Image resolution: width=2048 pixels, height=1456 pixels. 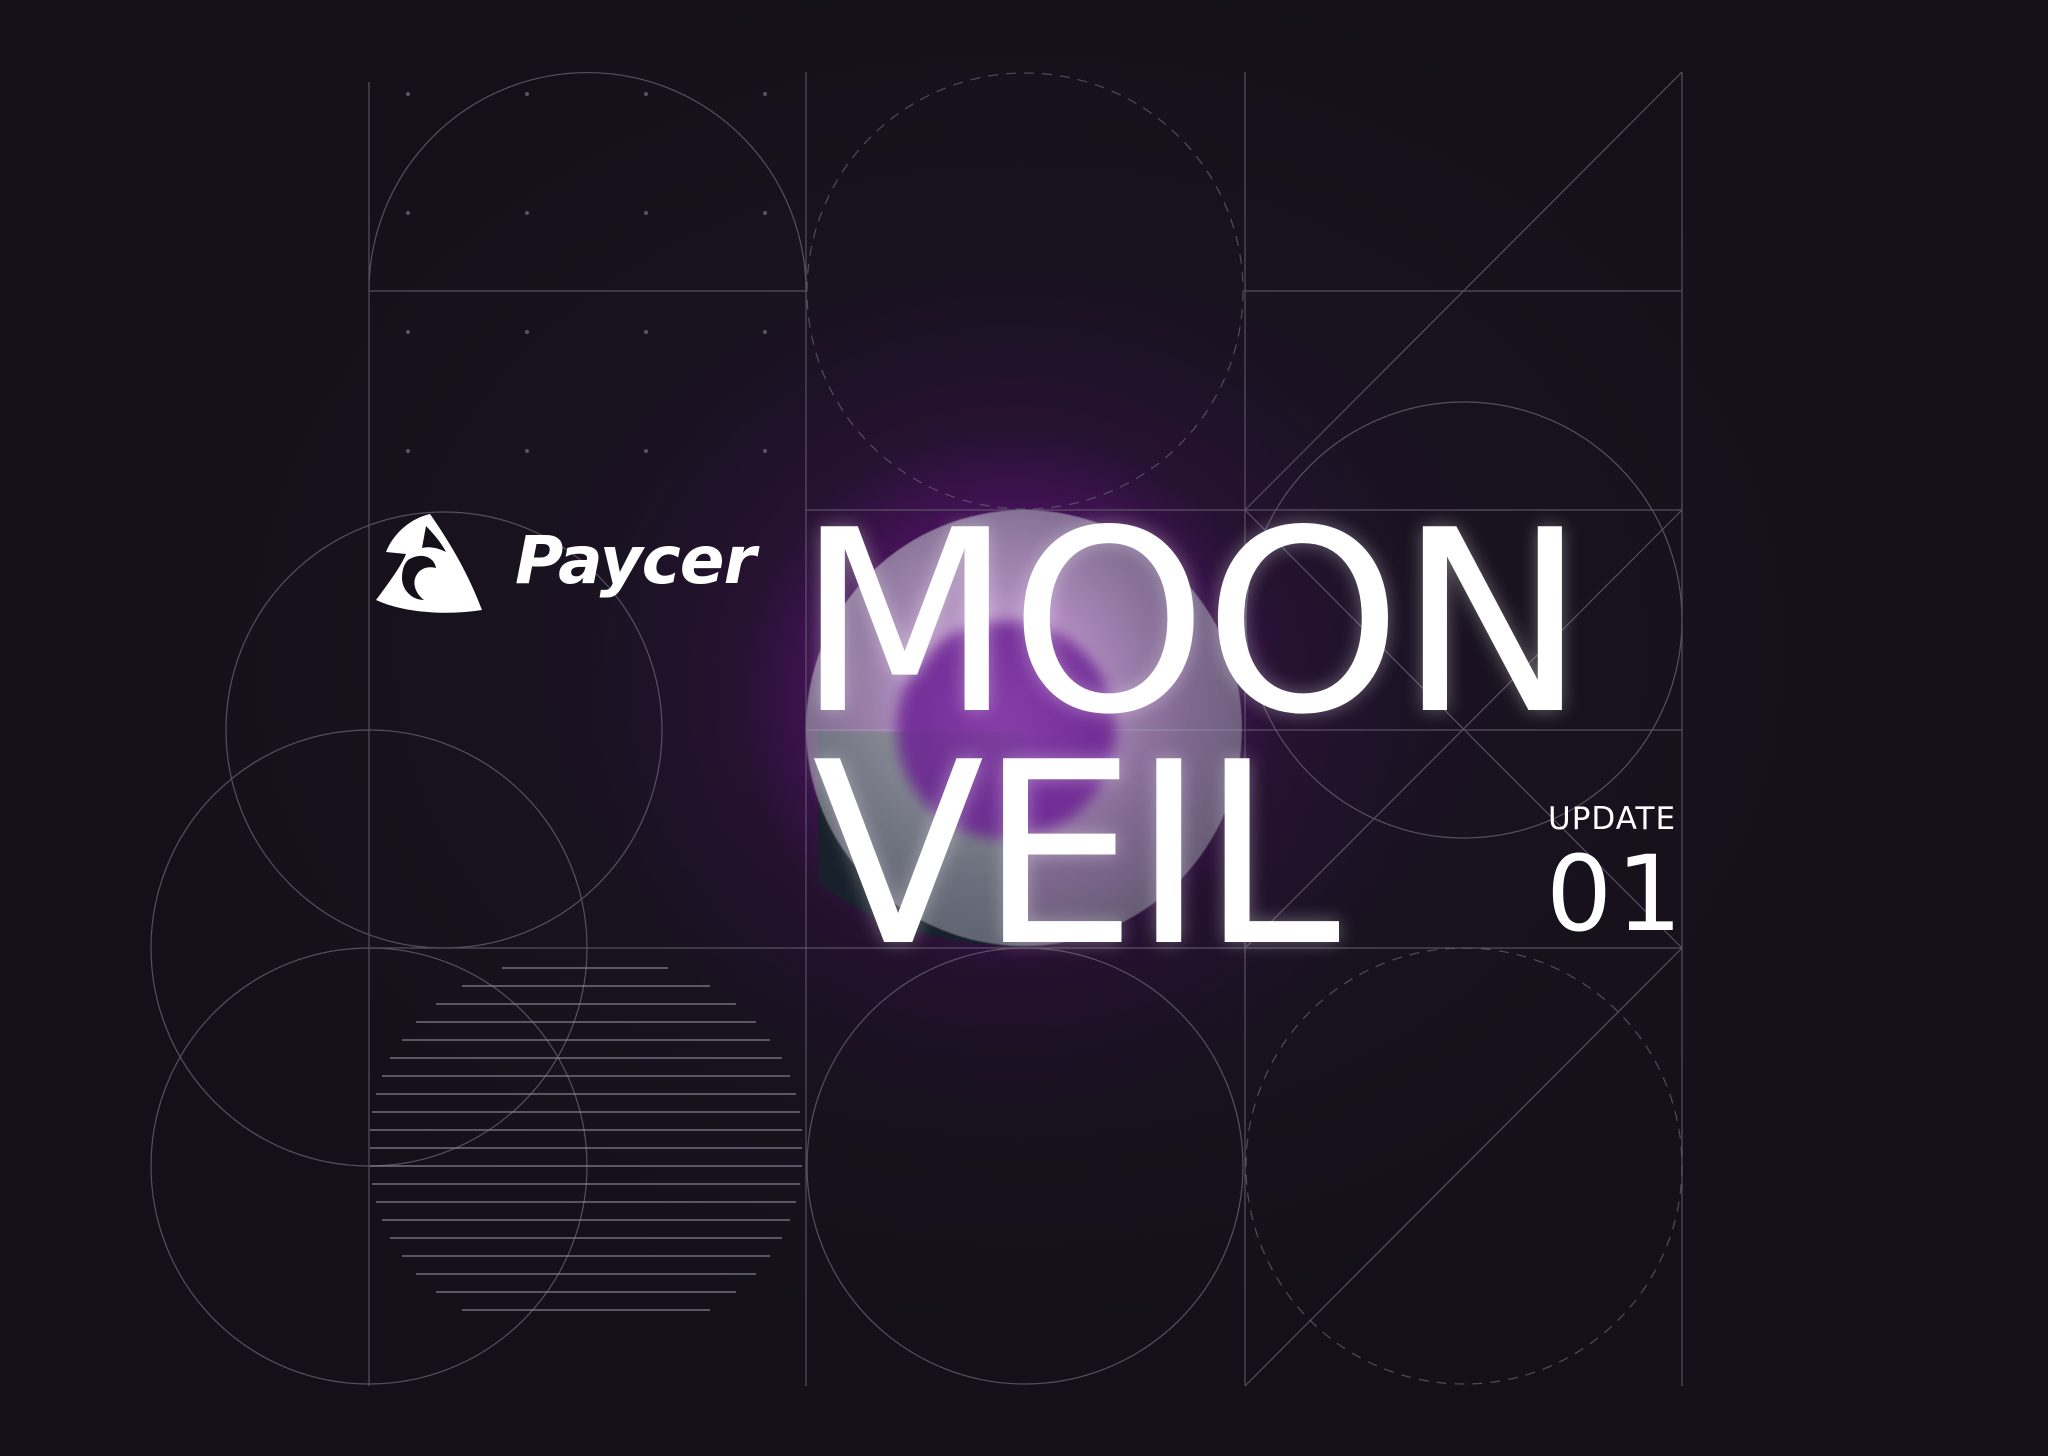 What do you see at coordinates (635, 560) in the screenshot?
I see `brand-name: Paycer` at bounding box center [635, 560].